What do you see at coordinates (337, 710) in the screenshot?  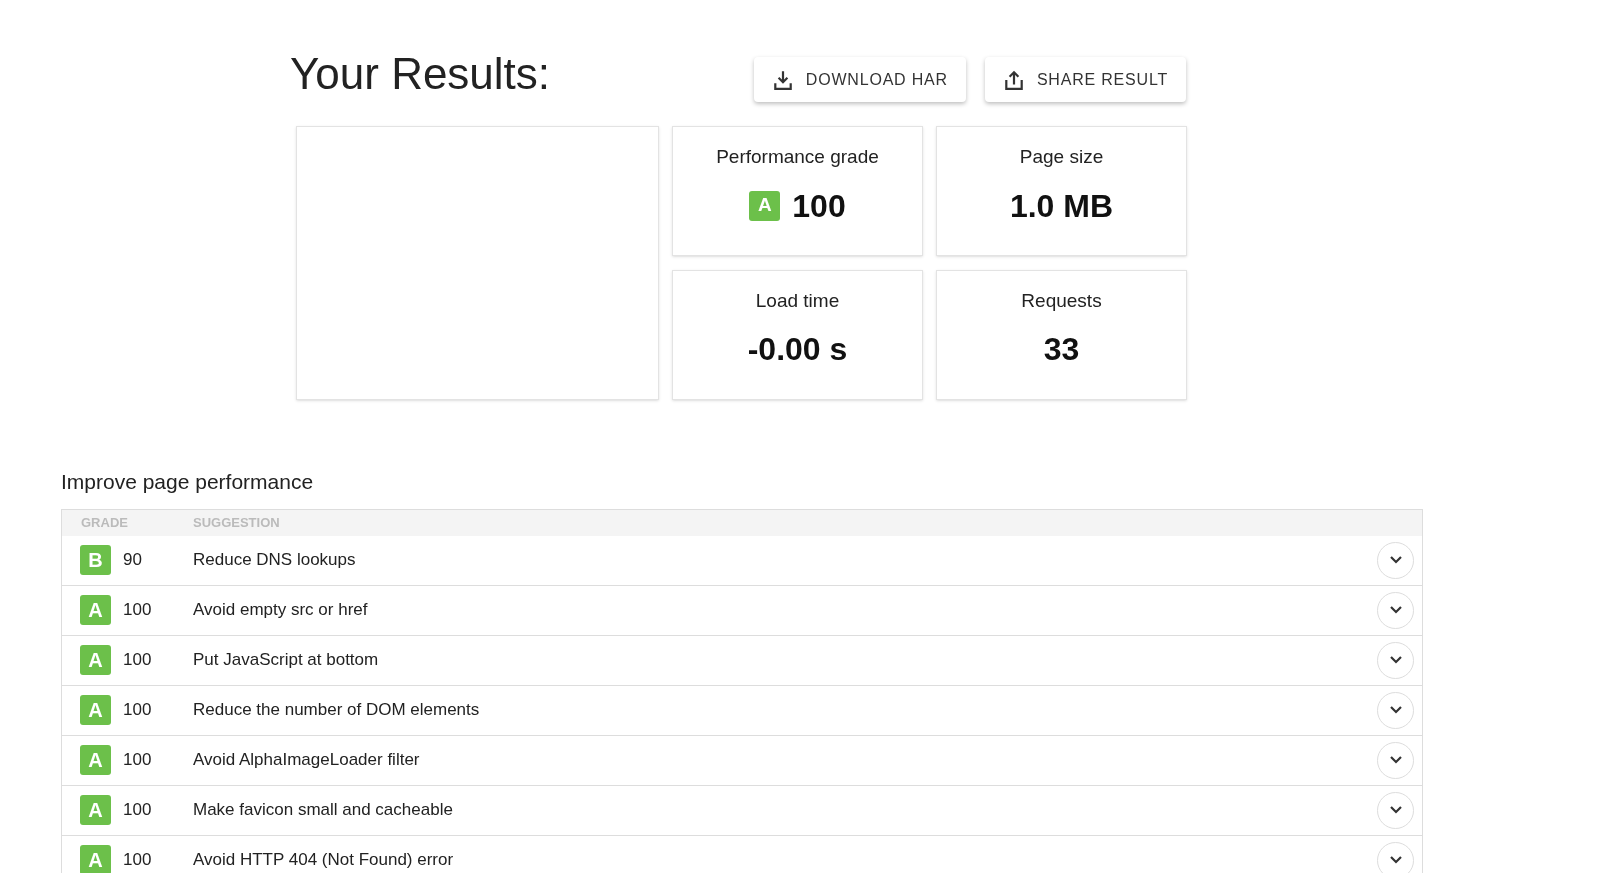 I see `suggestion-cell-text: Reduce the number of DOM elements` at bounding box center [337, 710].